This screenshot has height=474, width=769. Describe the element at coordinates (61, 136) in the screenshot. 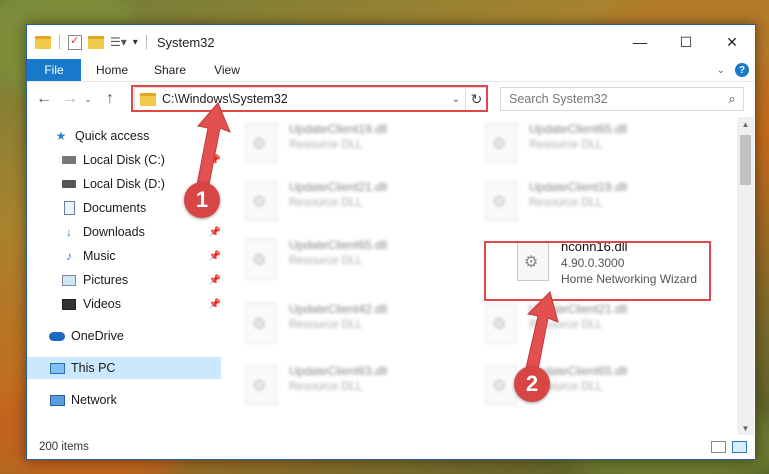

I see `star-icon: ★` at that location.